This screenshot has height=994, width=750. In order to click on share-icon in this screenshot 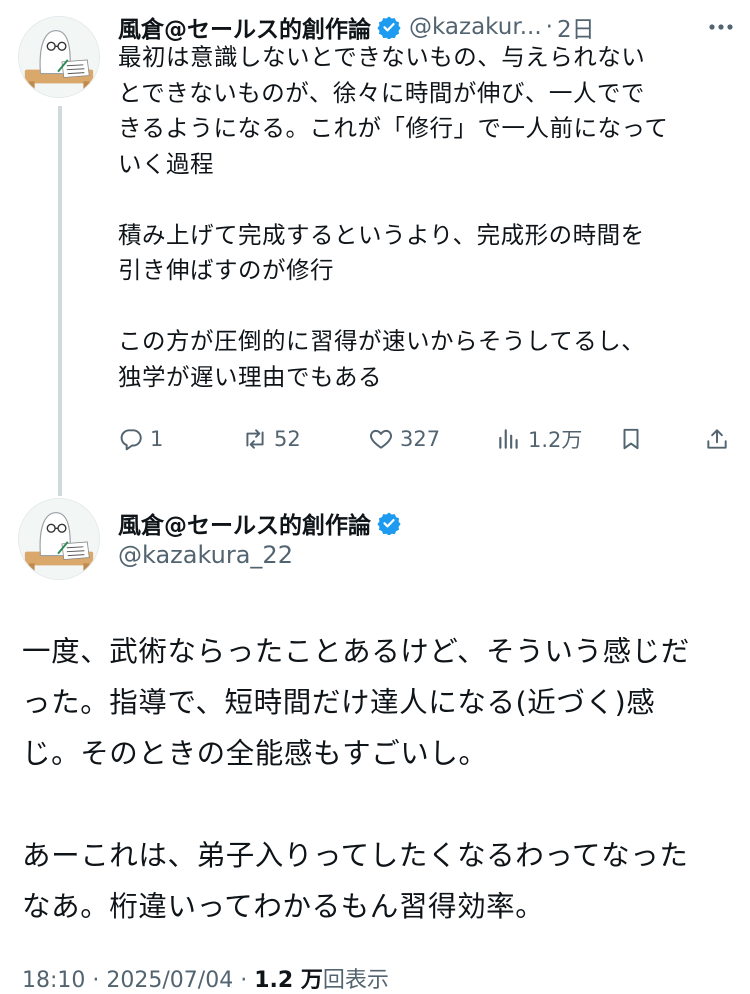, I will do `click(717, 439)`.